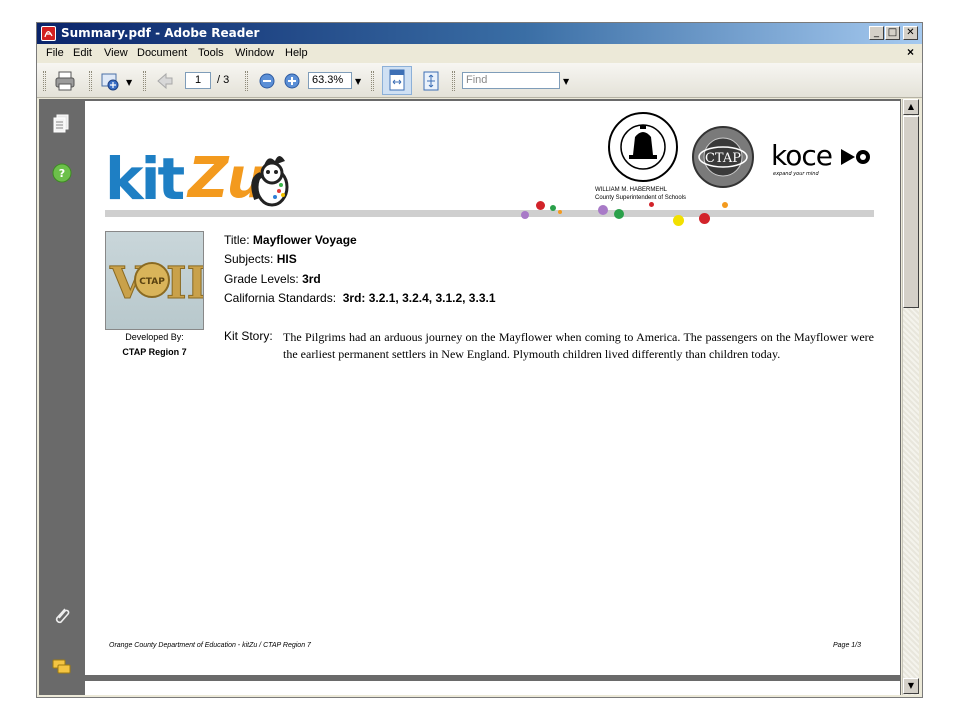 The width and height of the screenshot is (960, 720). I want to click on help-icon: ?, so click(62, 173).